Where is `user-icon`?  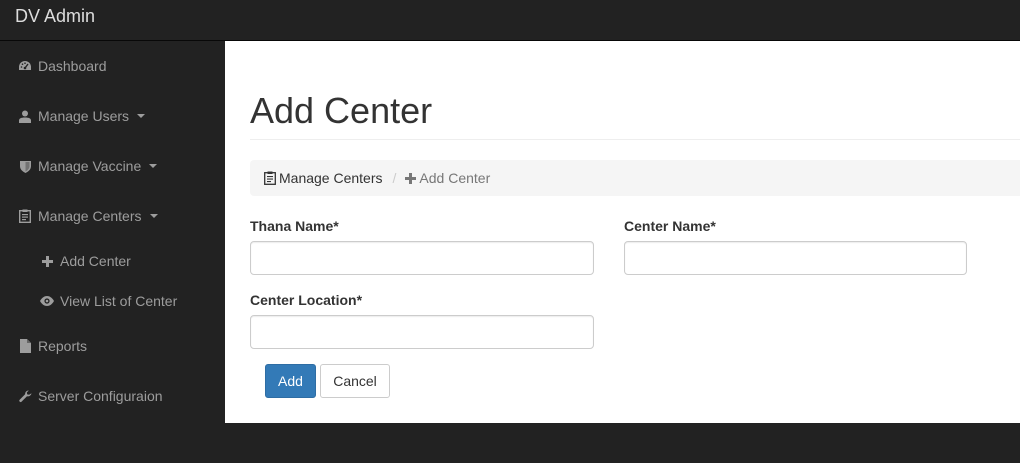
user-icon is located at coordinates (25, 116).